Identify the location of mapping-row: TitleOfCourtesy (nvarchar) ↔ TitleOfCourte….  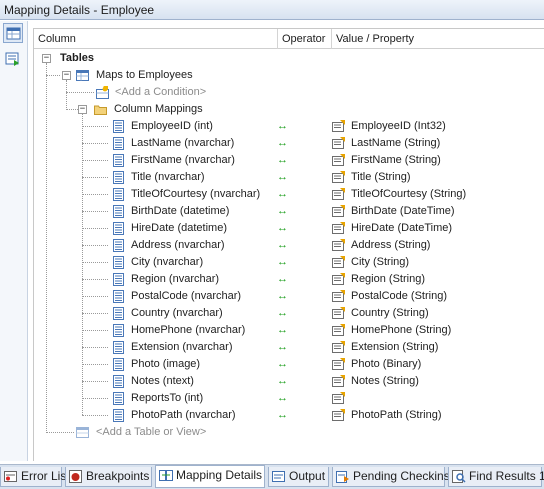
(289, 194).